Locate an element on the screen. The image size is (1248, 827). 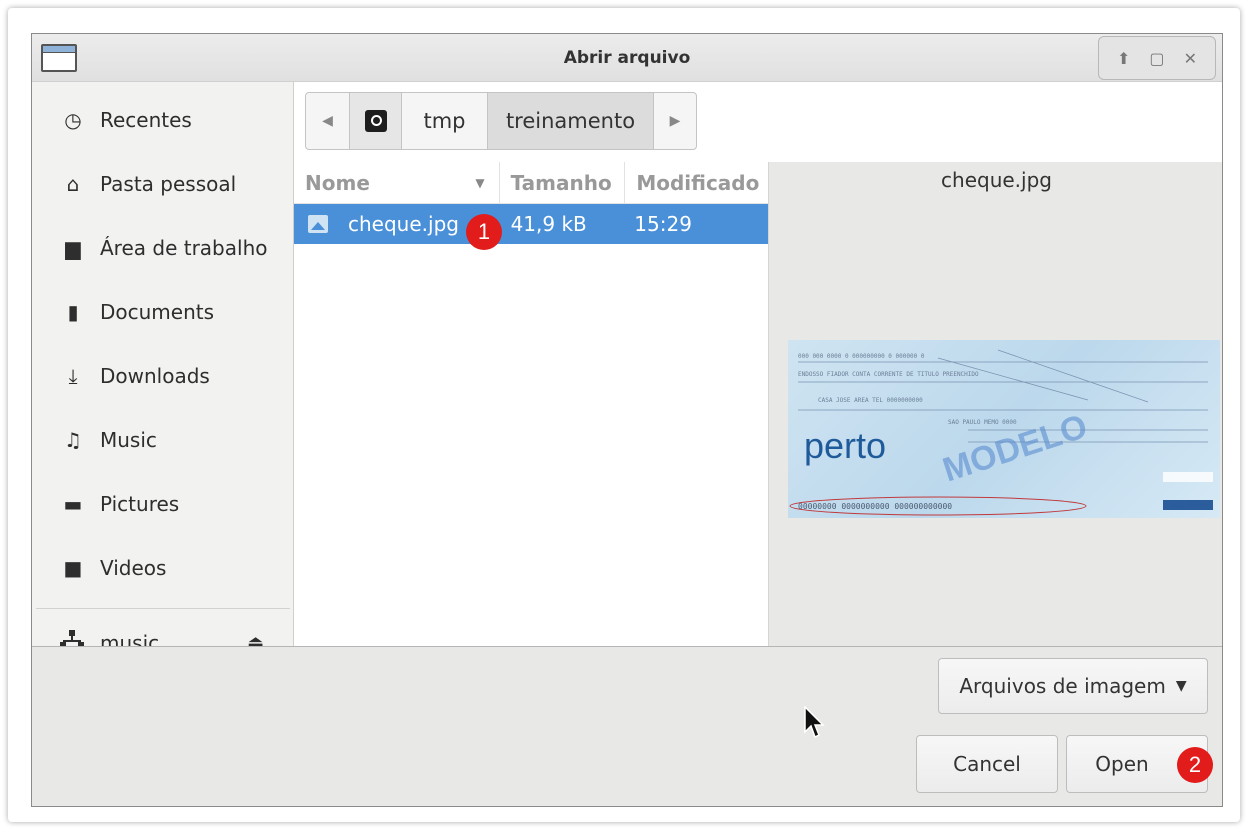
path-forward-button: ▶ is located at coordinates (675, 121).